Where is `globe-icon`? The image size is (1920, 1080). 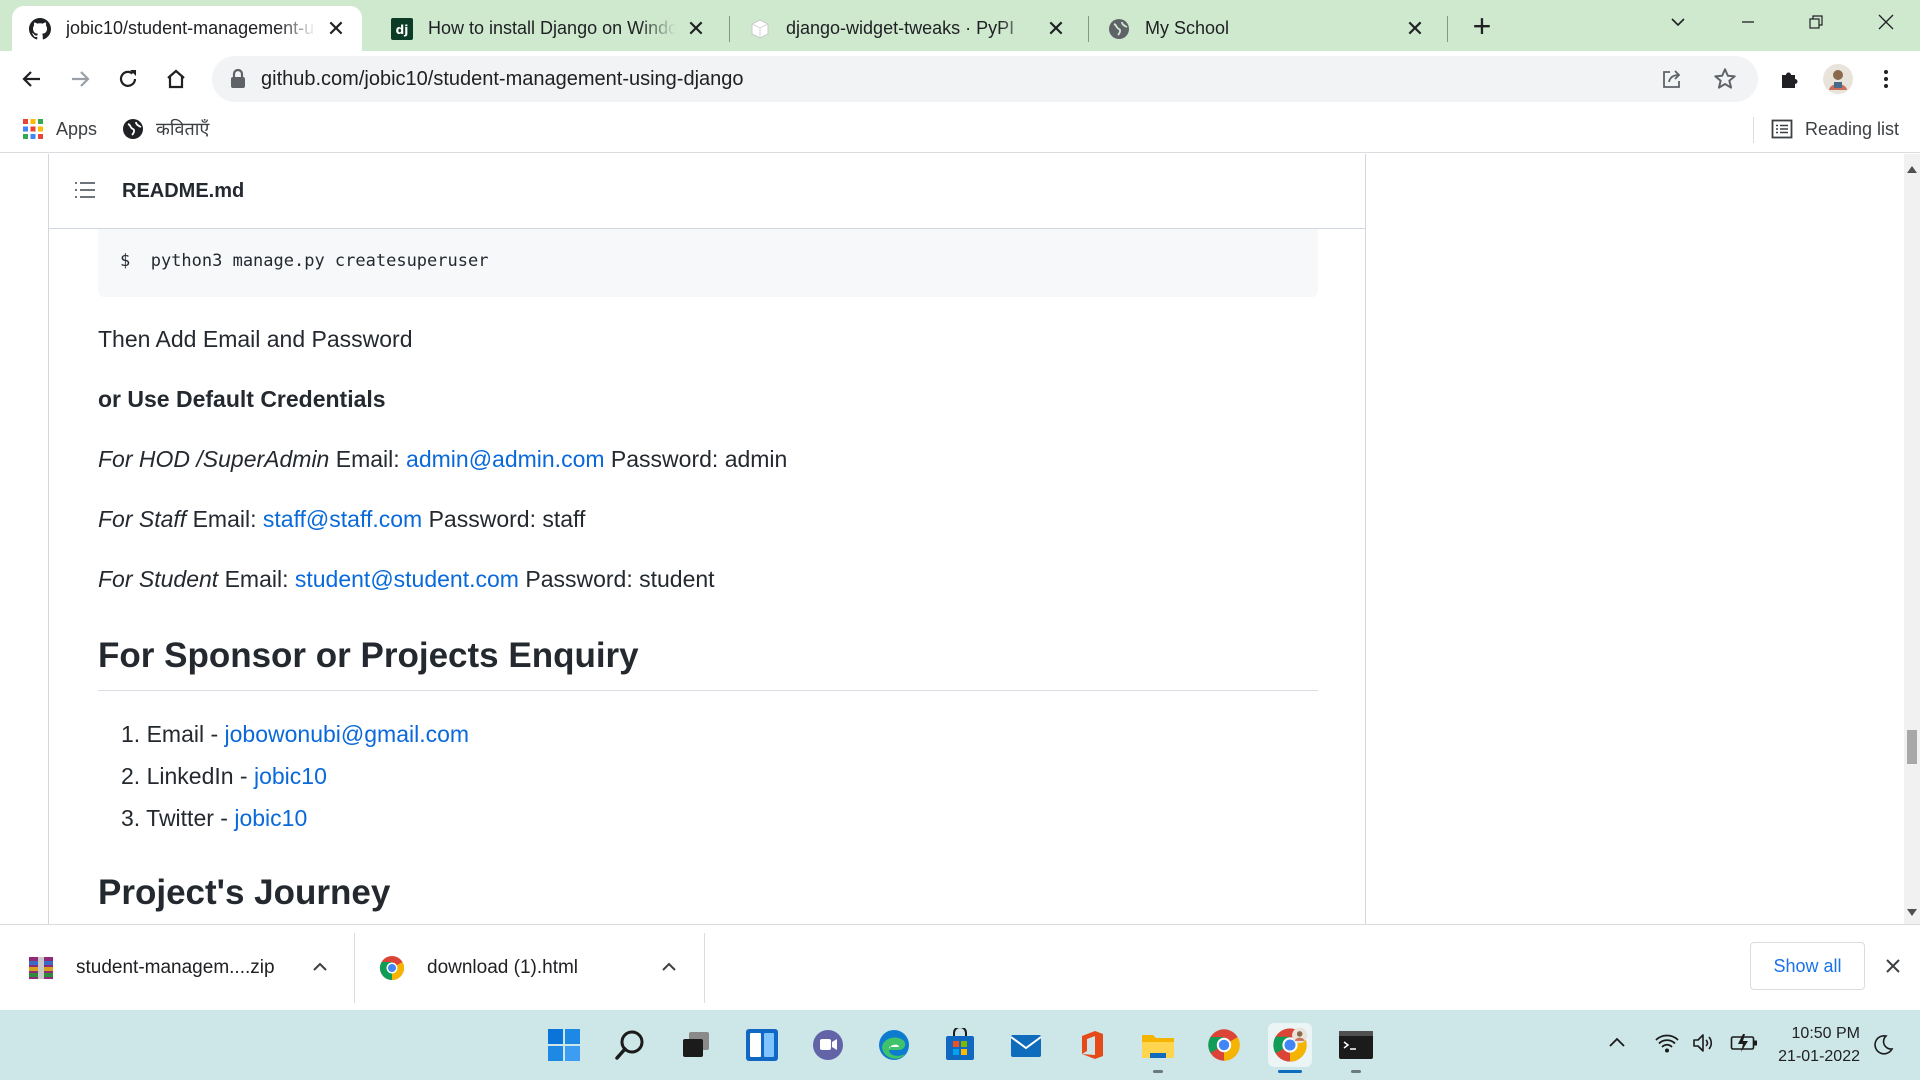
globe-icon is located at coordinates (133, 129).